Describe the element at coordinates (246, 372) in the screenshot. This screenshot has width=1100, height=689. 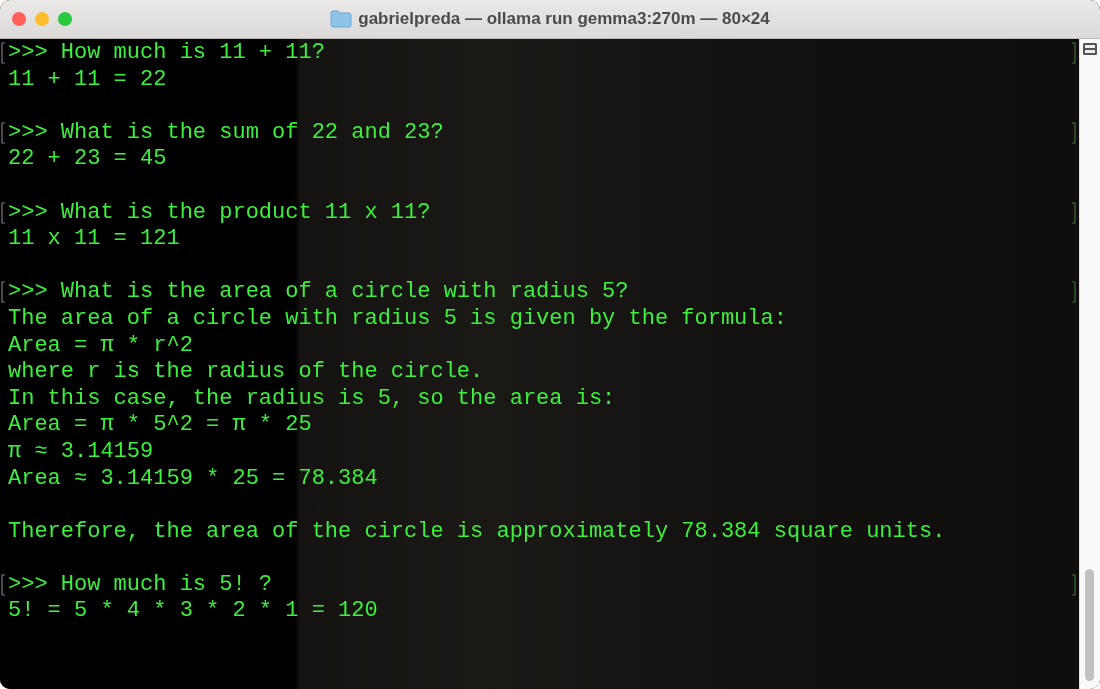
I see `output-text: where r is the radius of the circle.` at that location.